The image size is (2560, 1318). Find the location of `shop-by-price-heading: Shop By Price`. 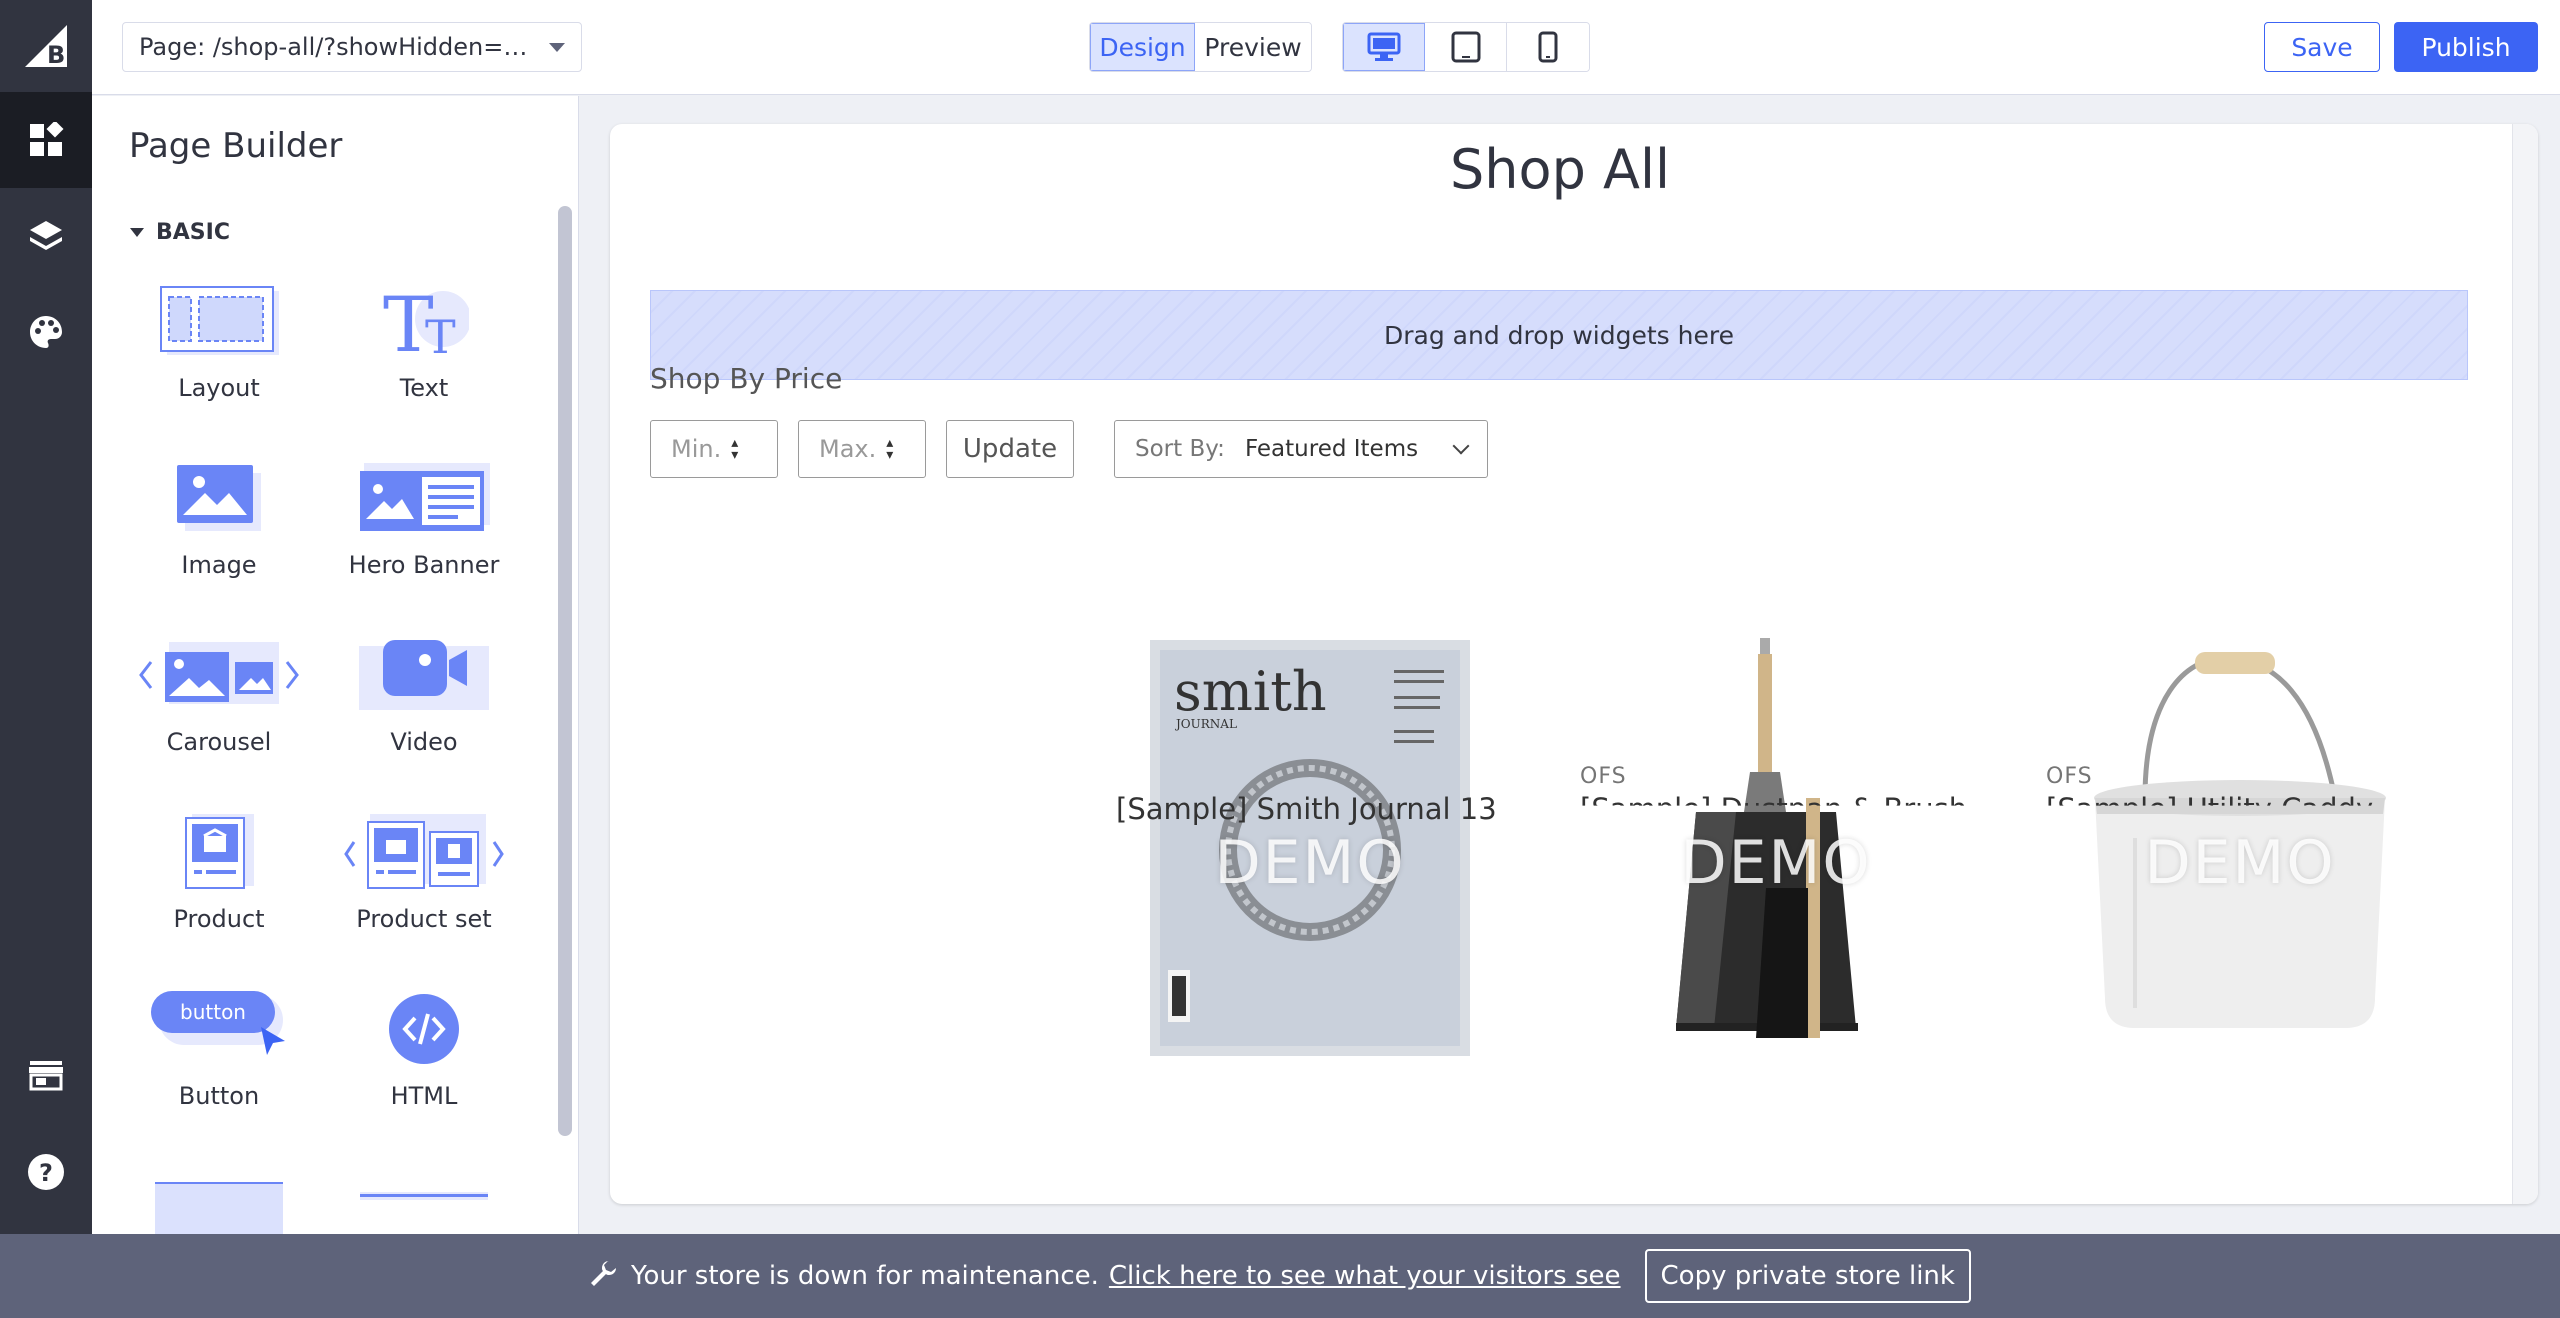

shop-by-price-heading: Shop By Price is located at coordinates (746, 378).